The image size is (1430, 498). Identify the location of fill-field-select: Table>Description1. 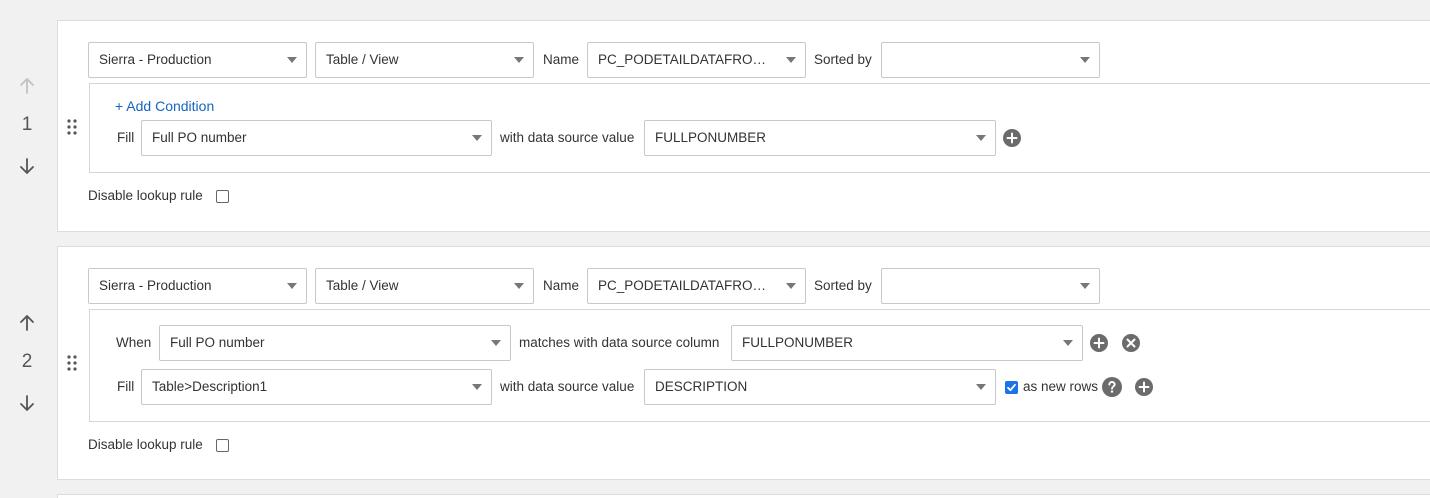
(316, 387).